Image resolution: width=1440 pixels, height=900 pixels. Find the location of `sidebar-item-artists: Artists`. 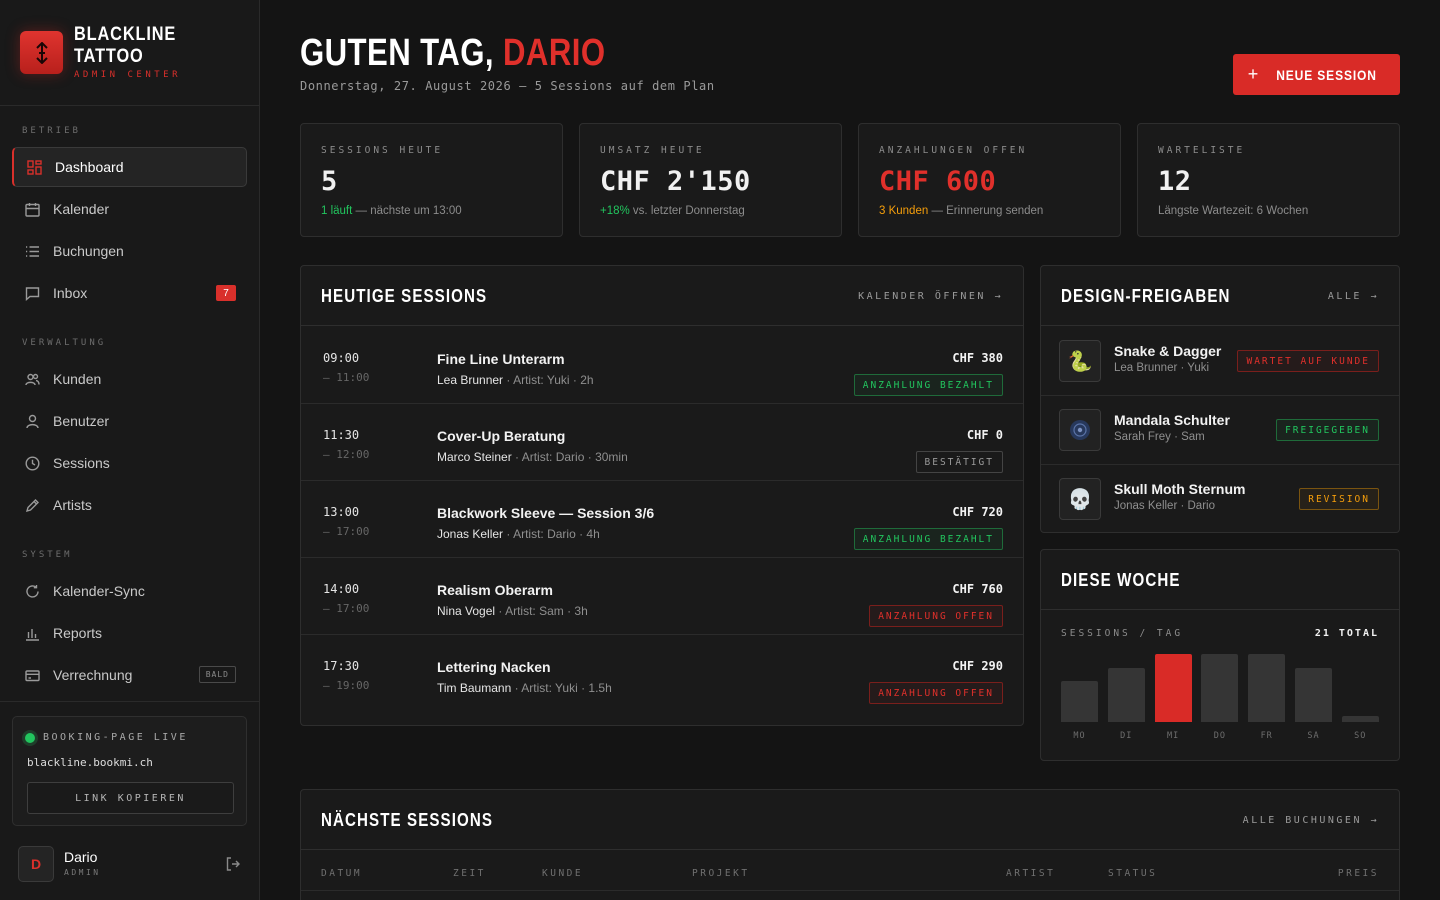

sidebar-item-artists: Artists is located at coordinates (129, 505).